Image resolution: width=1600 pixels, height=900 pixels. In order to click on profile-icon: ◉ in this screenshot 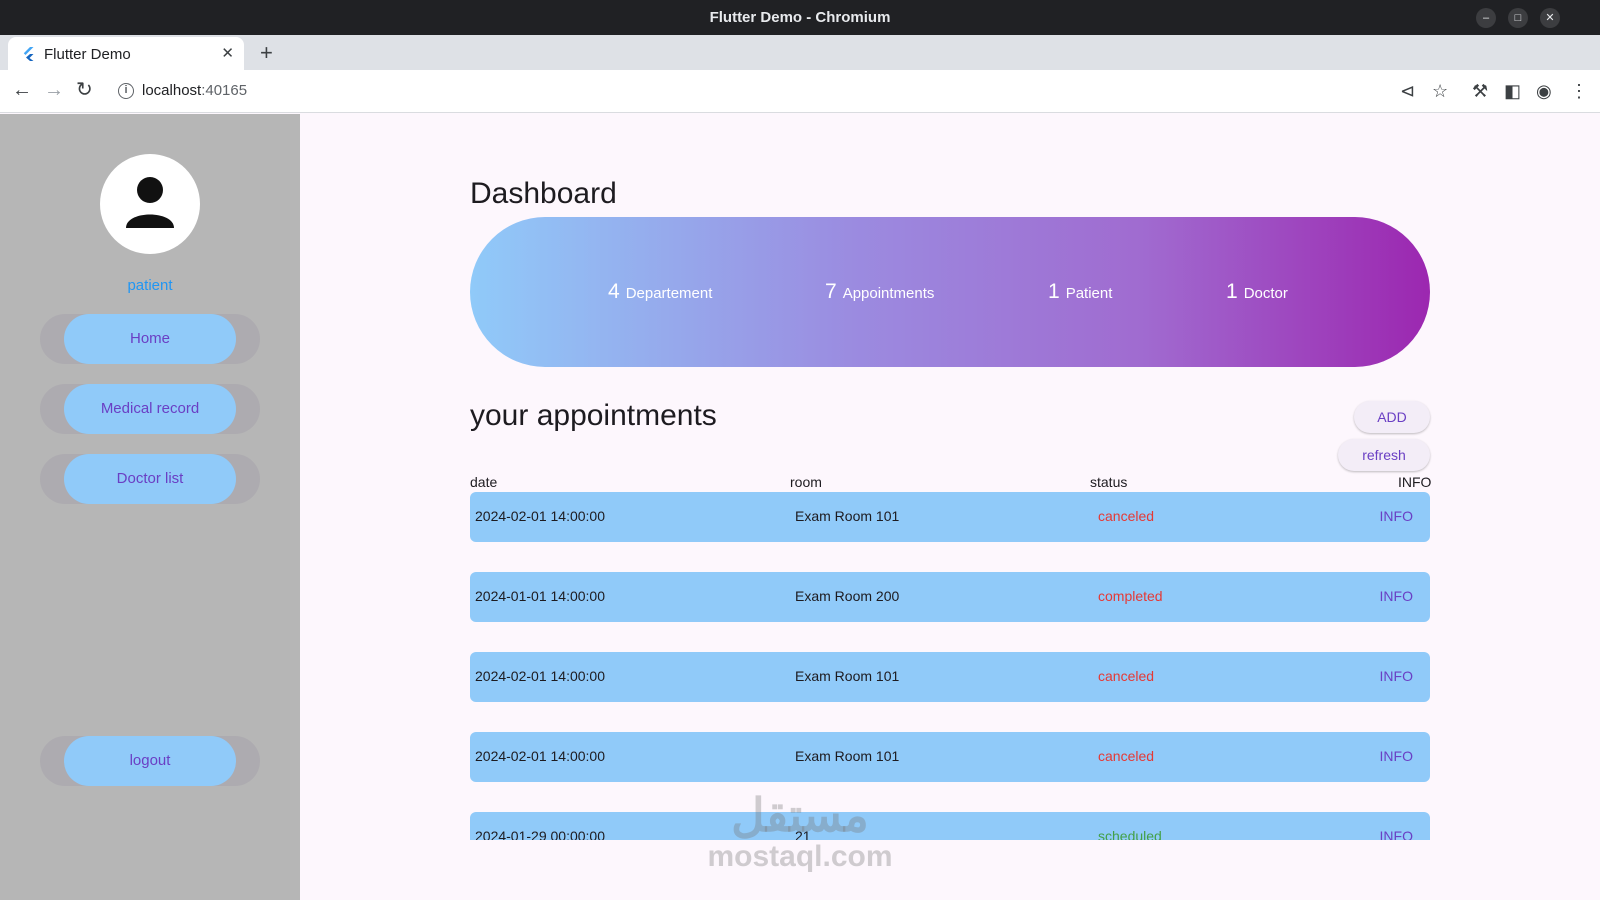, I will do `click(1544, 91)`.